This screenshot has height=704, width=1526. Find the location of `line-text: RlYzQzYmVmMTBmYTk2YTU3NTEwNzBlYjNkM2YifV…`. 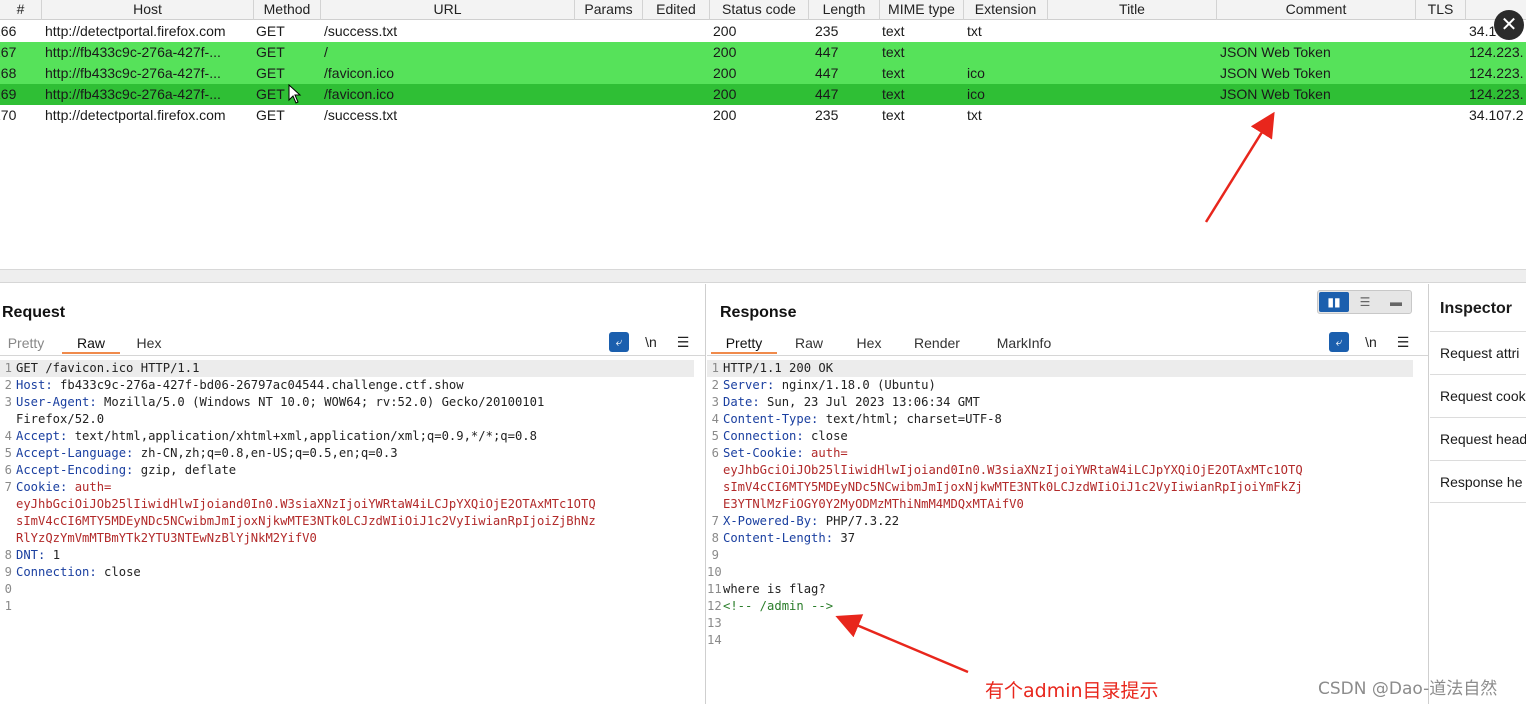

line-text: RlYzQzYmVmMTBmYTk2YTU3NTEwNzBlYjNkM2YifV… is located at coordinates (166, 538).